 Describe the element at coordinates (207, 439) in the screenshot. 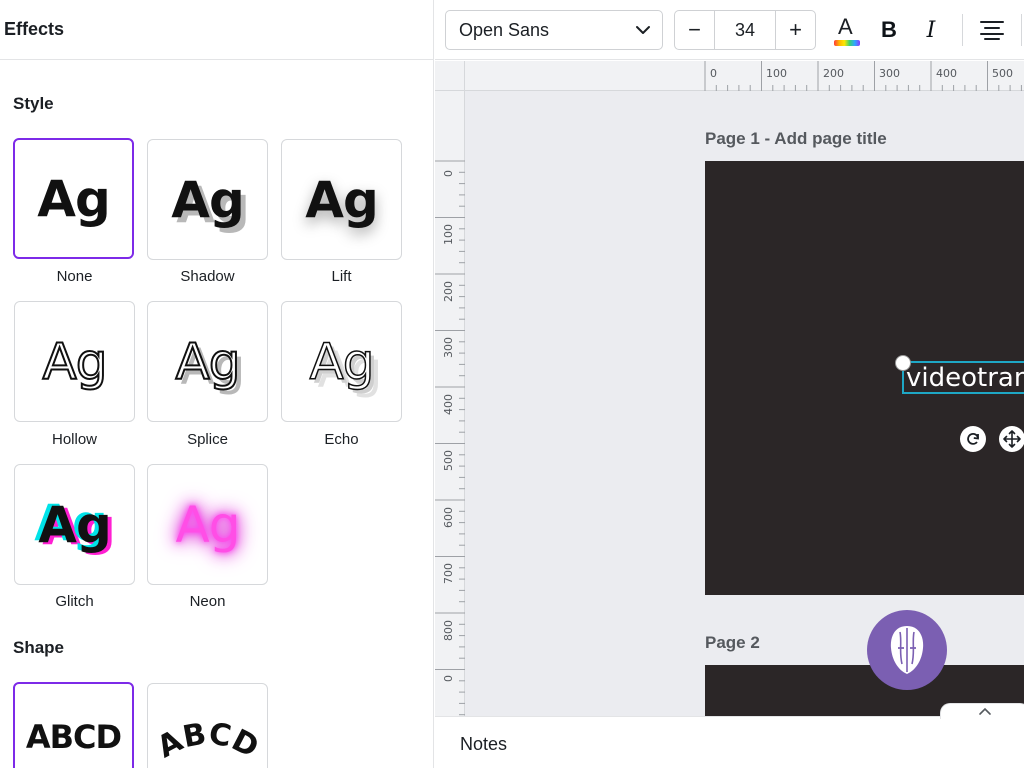

I see `effect-splice-label: Splice` at that location.